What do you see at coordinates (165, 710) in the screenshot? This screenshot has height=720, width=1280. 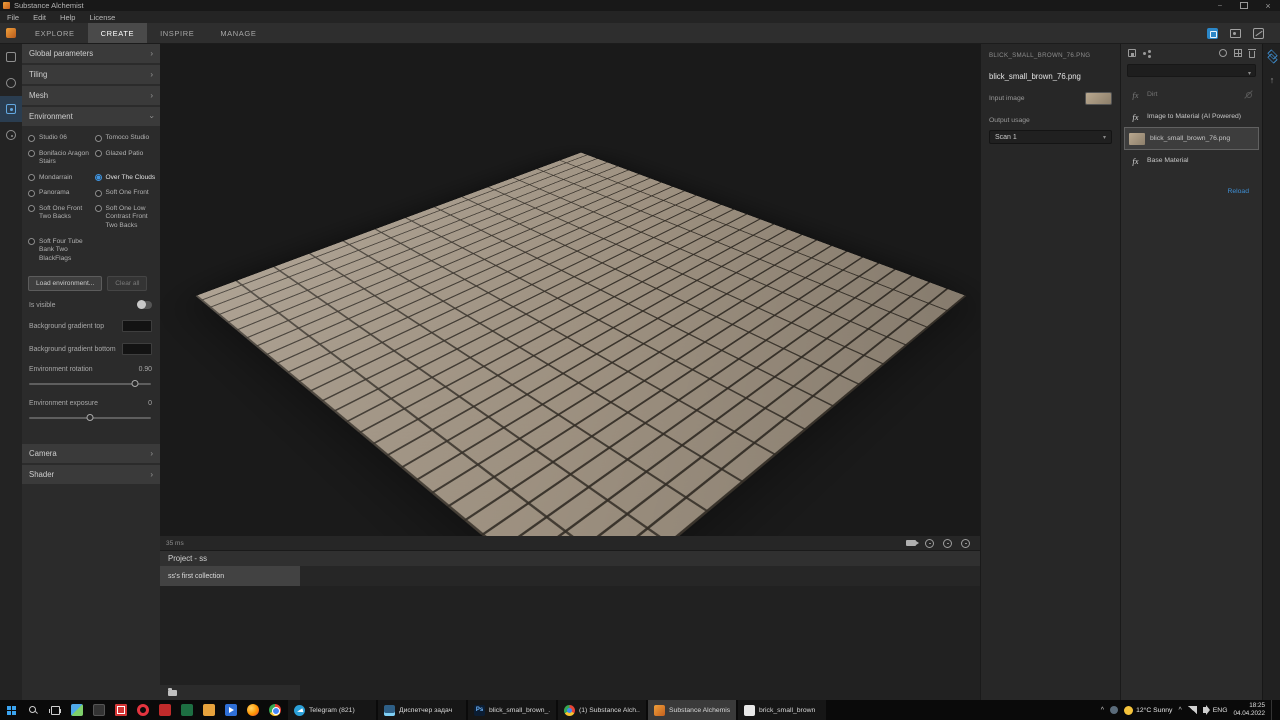 I see `red-app-icon` at bounding box center [165, 710].